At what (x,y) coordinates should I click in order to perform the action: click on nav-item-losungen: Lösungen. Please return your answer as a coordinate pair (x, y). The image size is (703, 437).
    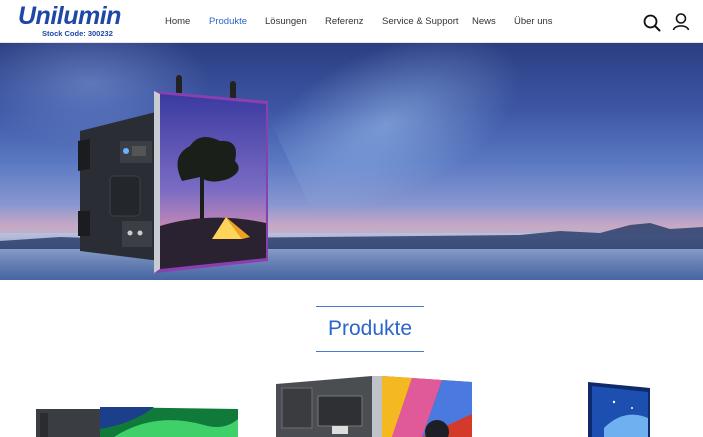
    Looking at the image, I should click on (286, 21).